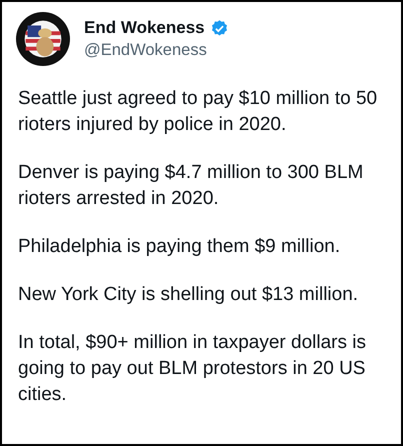  I want to click on username: @EndWokeness, so click(146, 50).